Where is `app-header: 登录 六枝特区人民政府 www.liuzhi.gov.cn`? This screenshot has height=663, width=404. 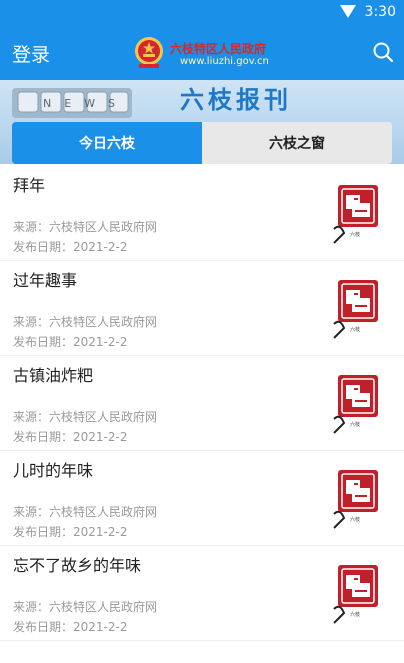 app-header: 登录 六枝特区人民政府 www.liuzhi.gov.cn is located at coordinates (202, 52).